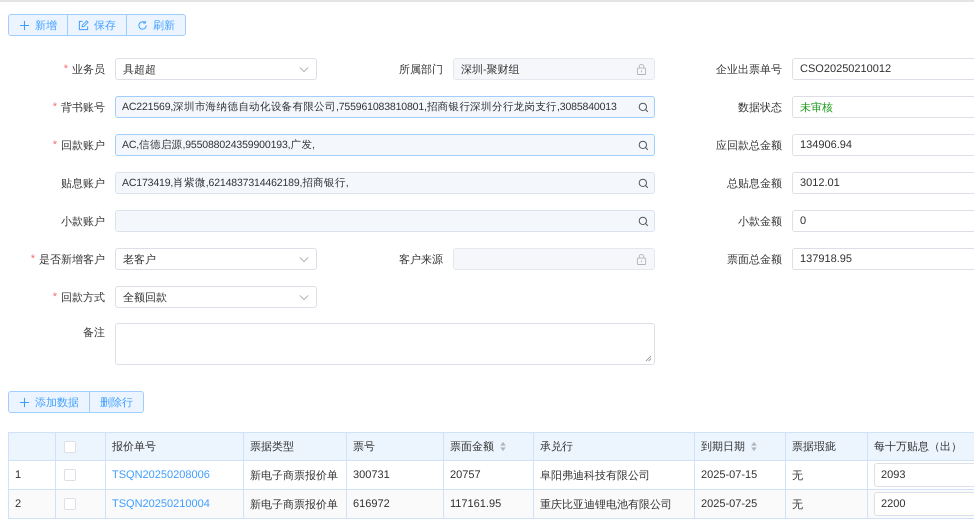 The width and height of the screenshot is (974, 520). What do you see at coordinates (83, 25) in the screenshot?
I see `edit-icon` at bounding box center [83, 25].